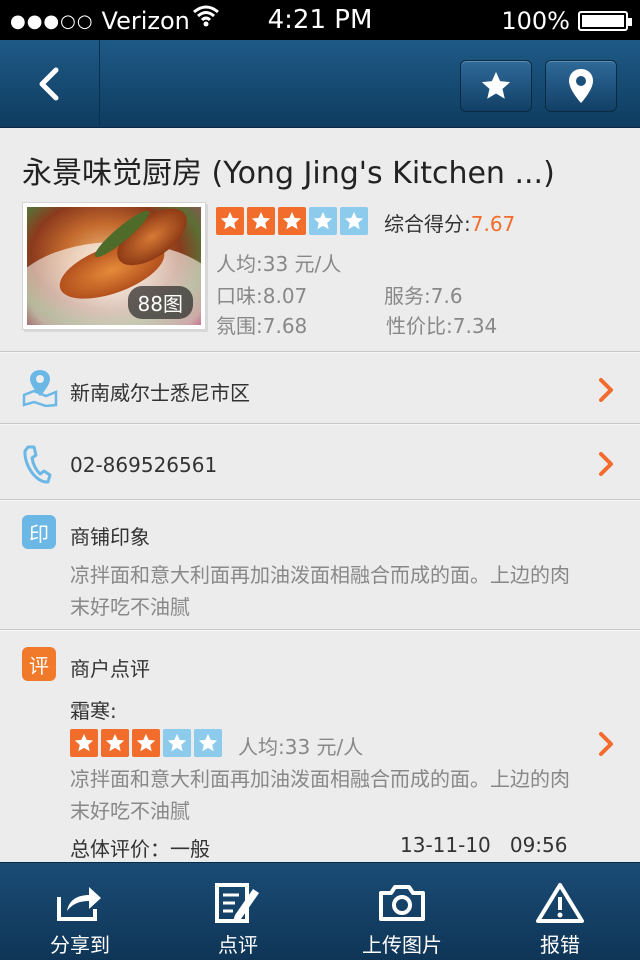 The height and width of the screenshot is (960, 640). Describe the element at coordinates (262, 326) in the screenshot. I see `ambience-score: 氛围:7.68` at that location.